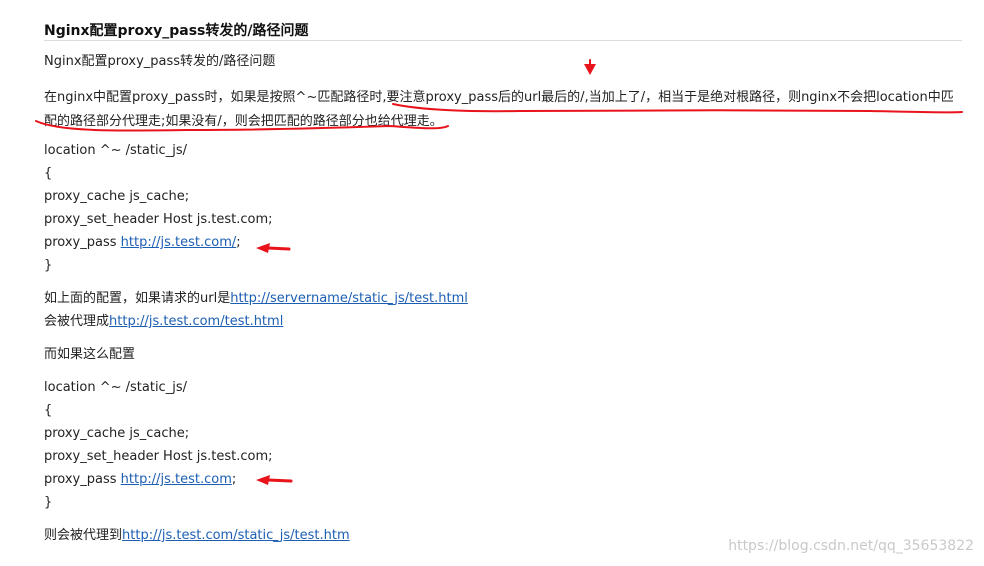 The height and width of the screenshot is (566, 984). Describe the element at coordinates (238, 242) in the screenshot. I see `code1-pass-suffix: ;` at that location.